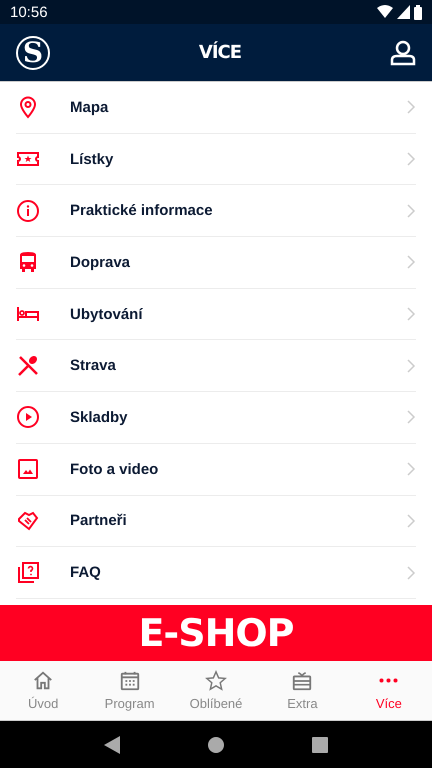 The height and width of the screenshot is (768, 432). What do you see at coordinates (216, 633) in the screenshot?
I see `eshop-banner: E-SHOP` at bounding box center [216, 633].